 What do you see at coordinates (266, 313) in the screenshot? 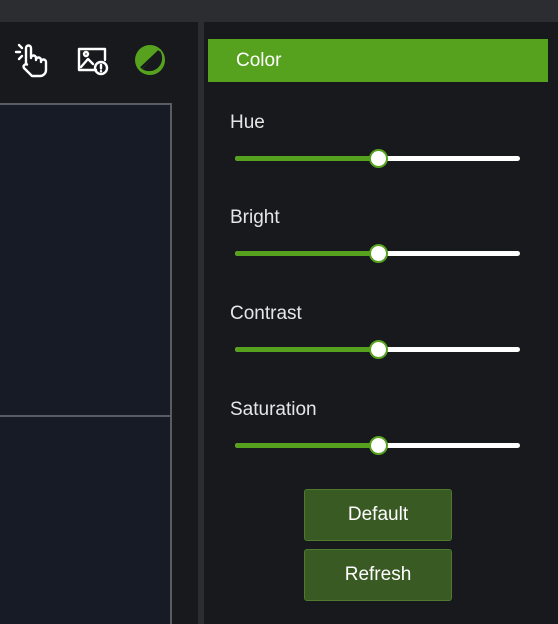
I see `contrast-label: Contrast` at bounding box center [266, 313].